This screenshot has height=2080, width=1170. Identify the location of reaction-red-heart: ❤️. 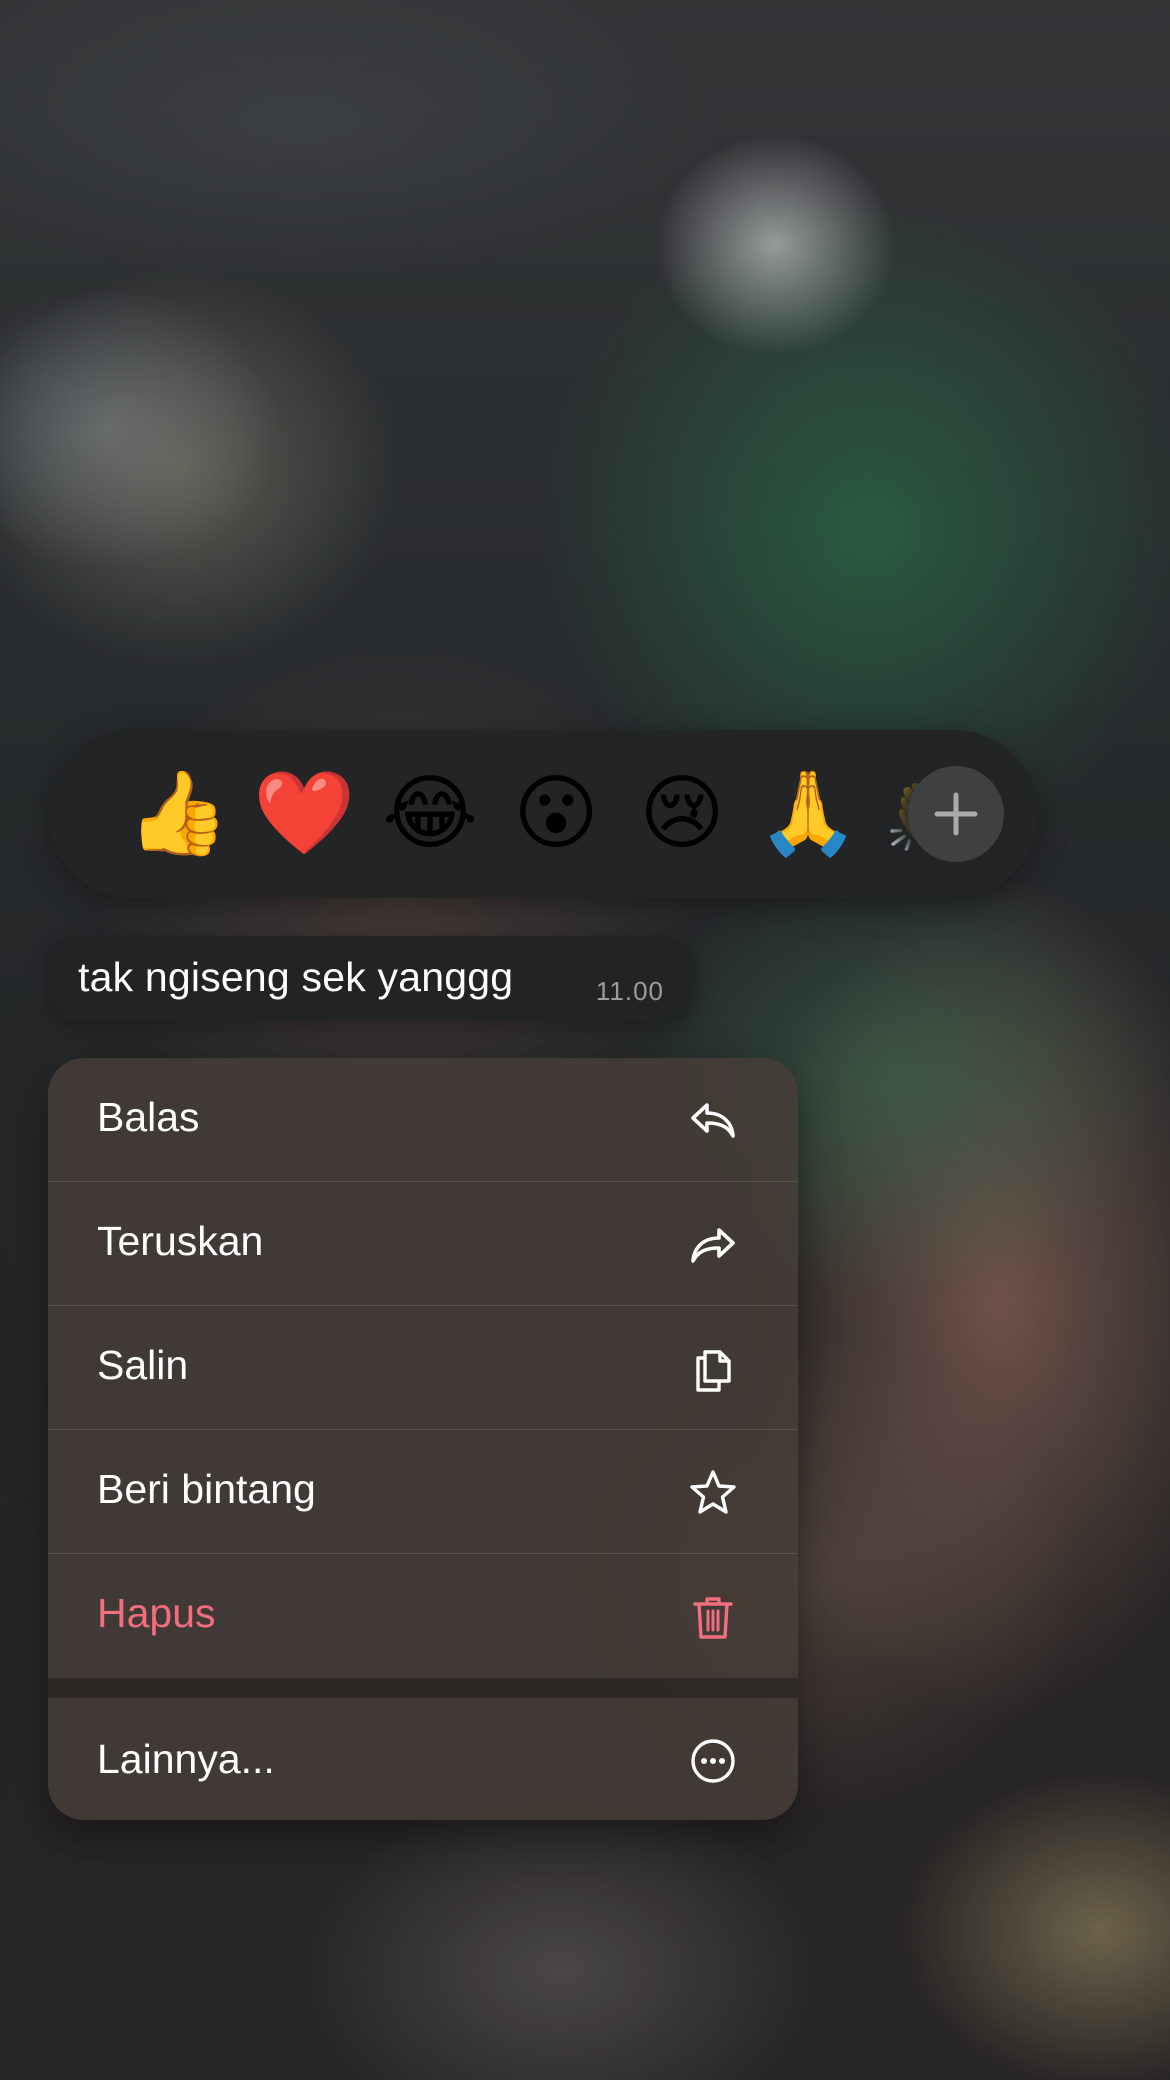
(304, 814).